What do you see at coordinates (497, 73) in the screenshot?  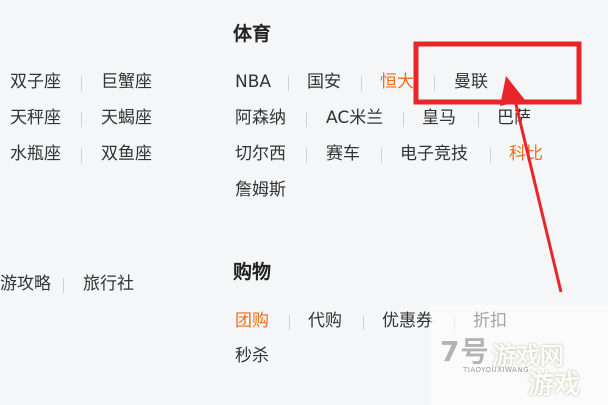 I see `annotation-highlight-box` at bounding box center [497, 73].